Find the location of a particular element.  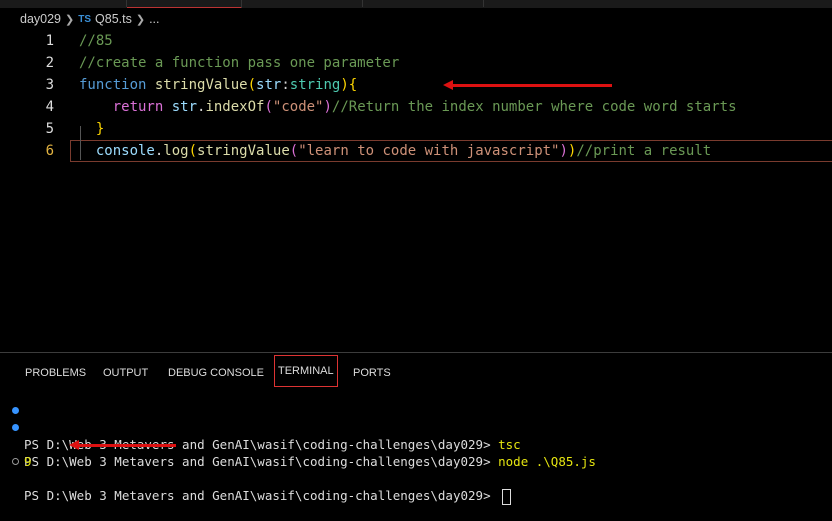

code-token: string is located at coordinates (315, 85).